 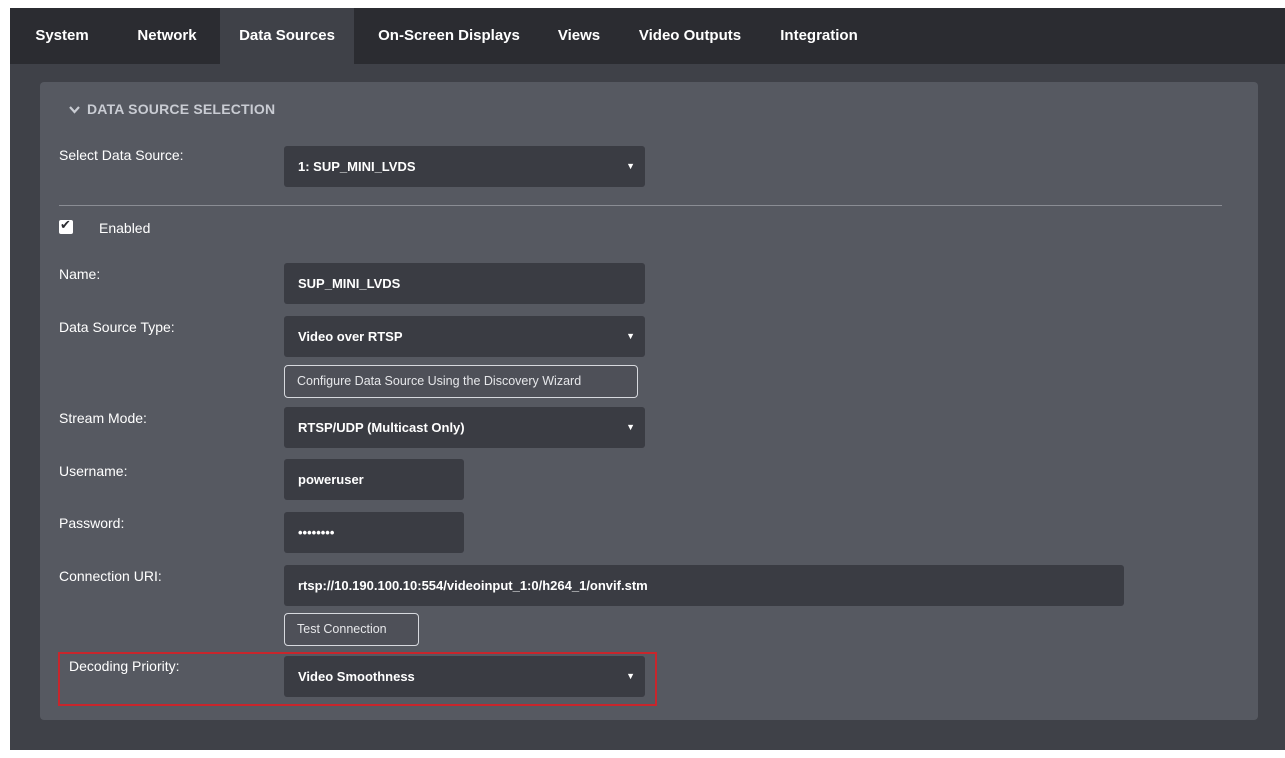 I want to click on tab-network: Network, so click(x=167, y=36).